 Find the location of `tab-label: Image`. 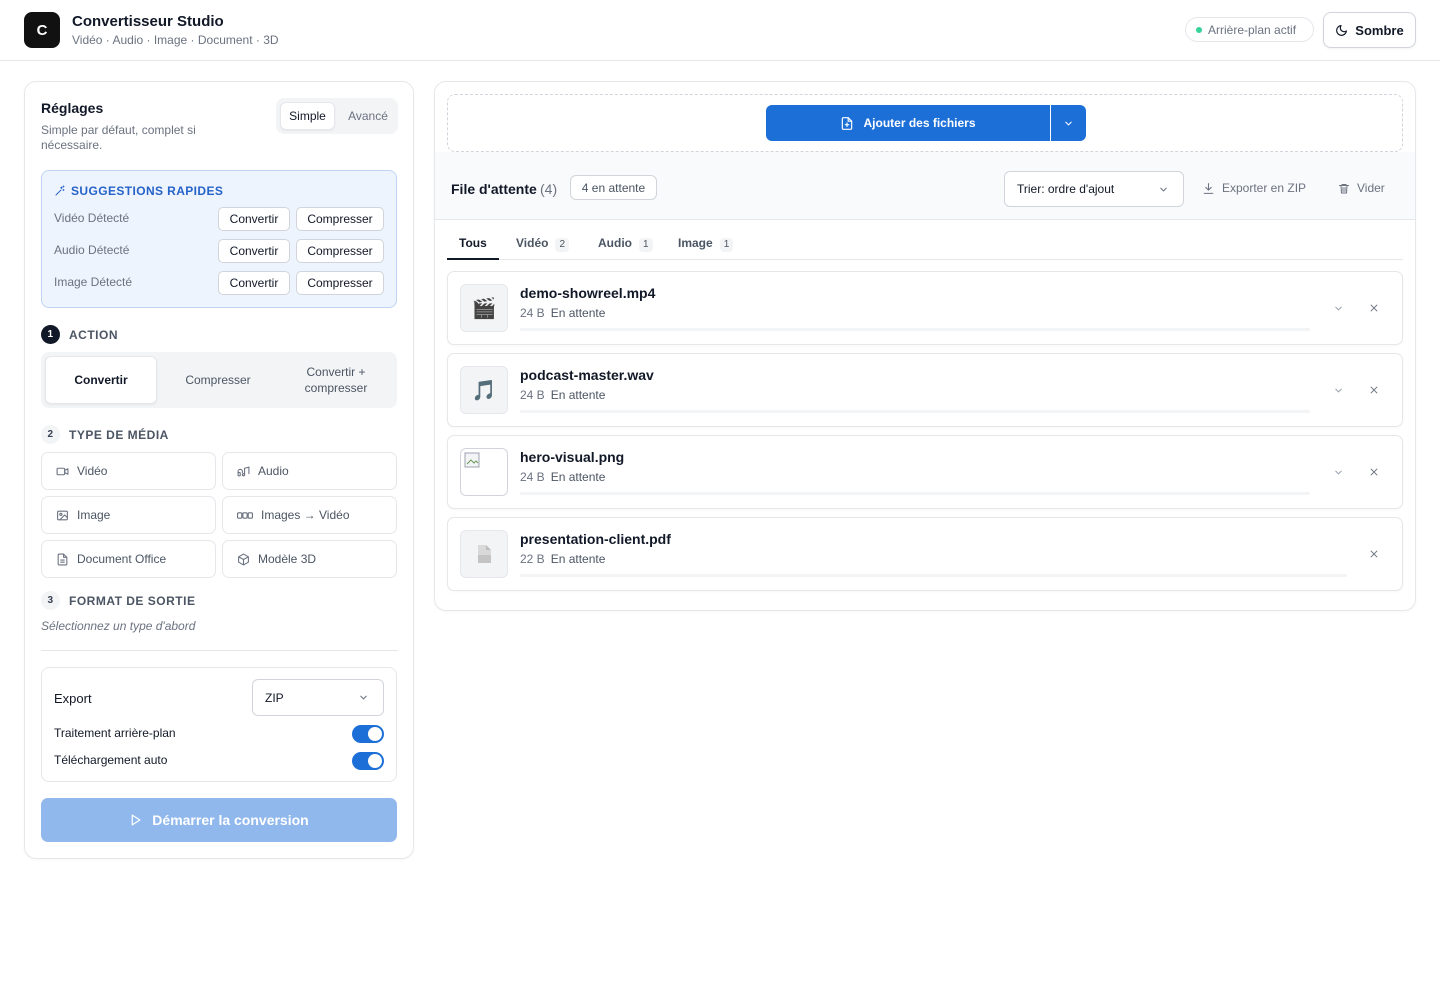

tab-label: Image is located at coordinates (695, 243).